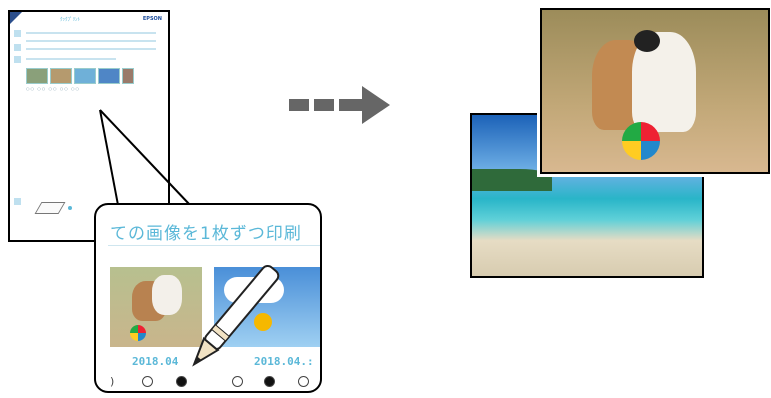 Image resolution: width=771 pixels, height=398 pixels. Describe the element at coordinates (376, 105) in the screenshot. I see `arrow-right-icon` at that location.